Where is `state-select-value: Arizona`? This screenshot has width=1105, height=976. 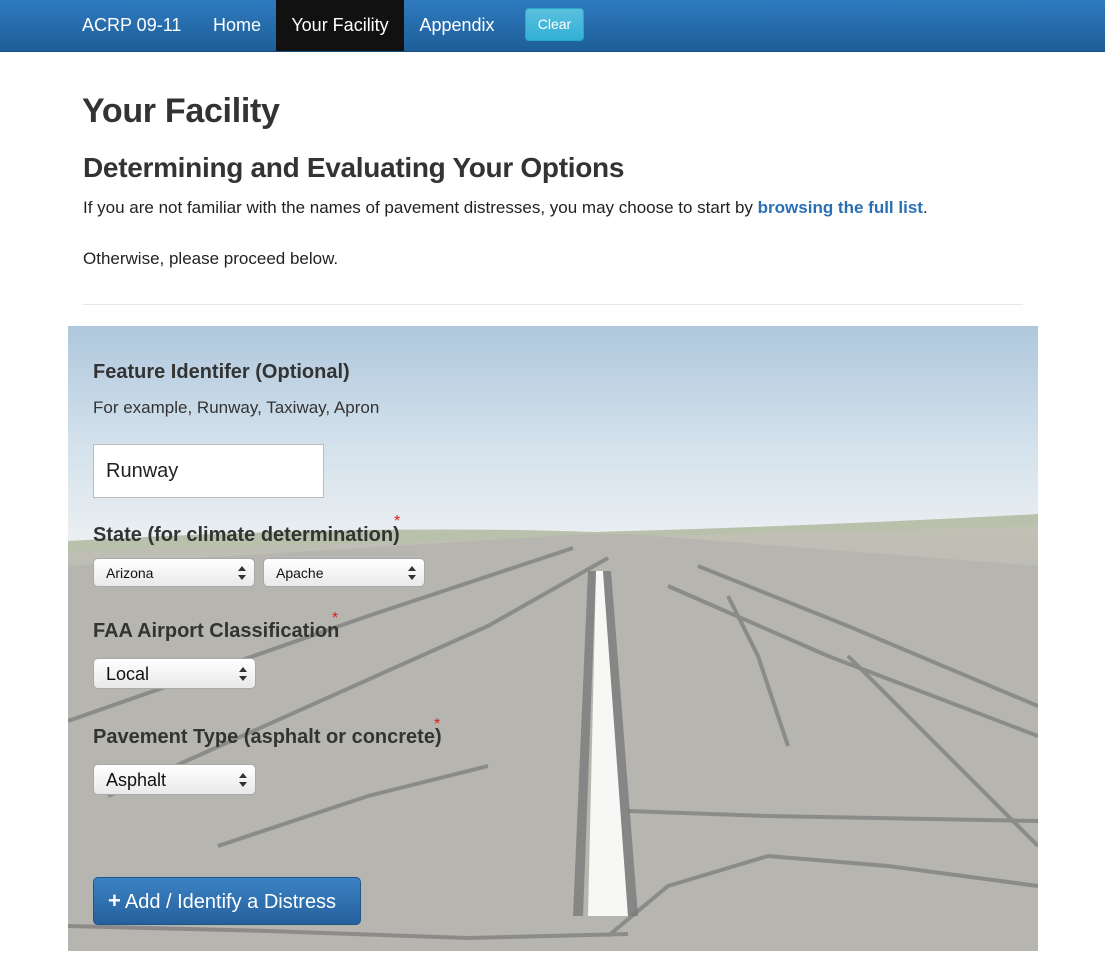 state-select-value: Arizona is located at coordinates (130, 573).